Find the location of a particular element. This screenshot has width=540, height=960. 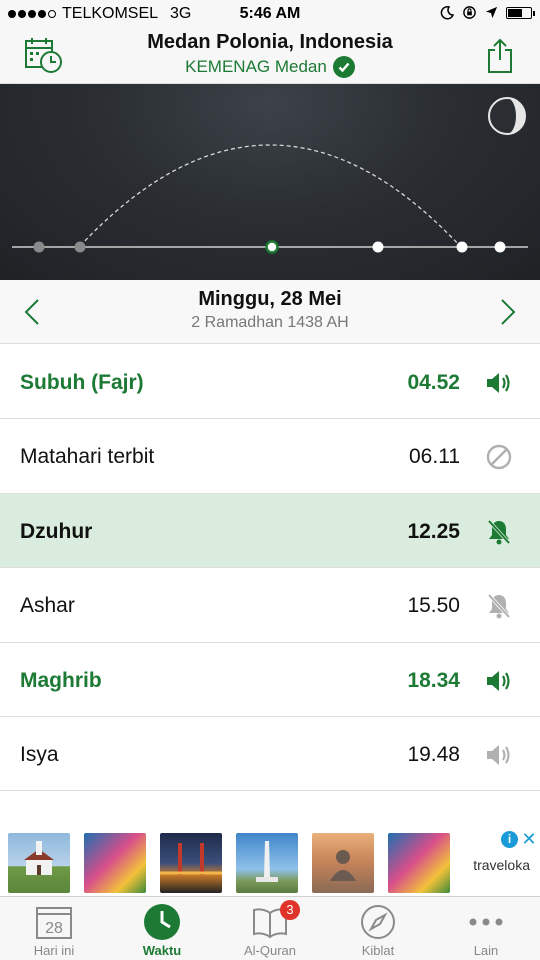

moon-icon is located at coordinates (447, 12).